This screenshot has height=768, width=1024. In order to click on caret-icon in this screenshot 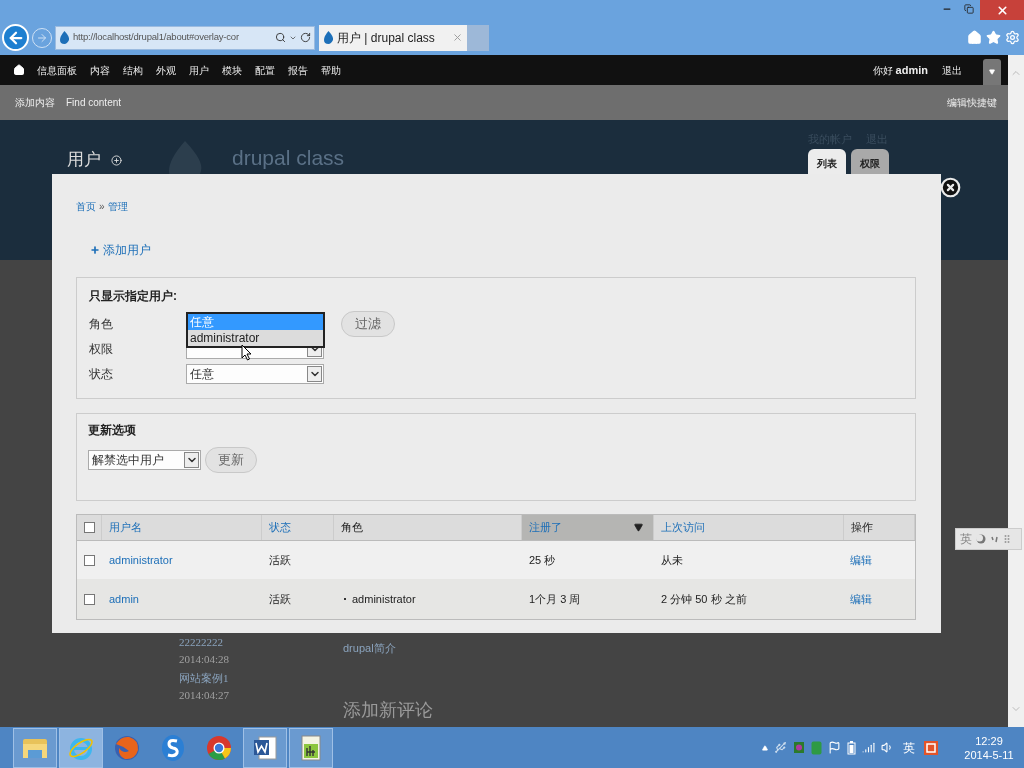, I will do `click(992, 72)`.